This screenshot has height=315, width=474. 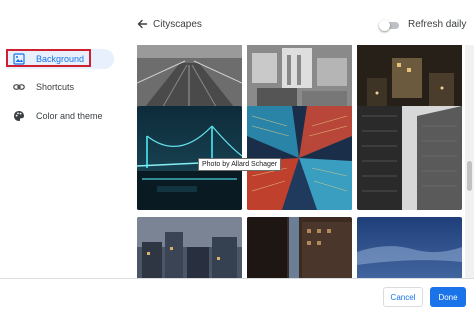 I want to click on sidebar-item-label: Background, so click(x=60, y=59).